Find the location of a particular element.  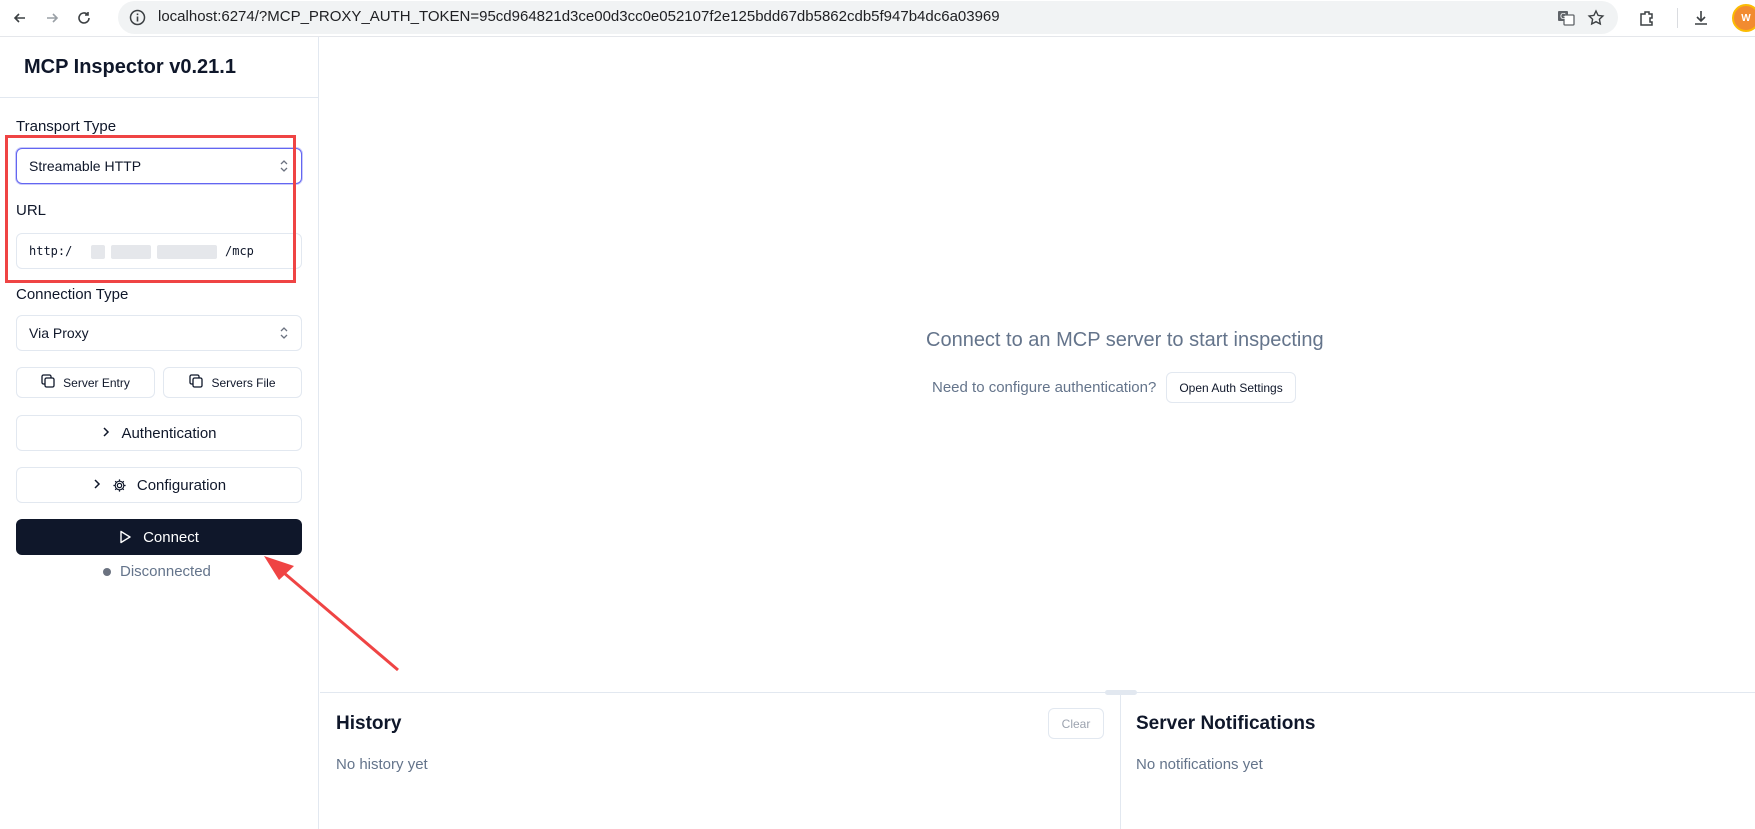

authentication-toggle: Authentication is located at coordinates (159, 433).